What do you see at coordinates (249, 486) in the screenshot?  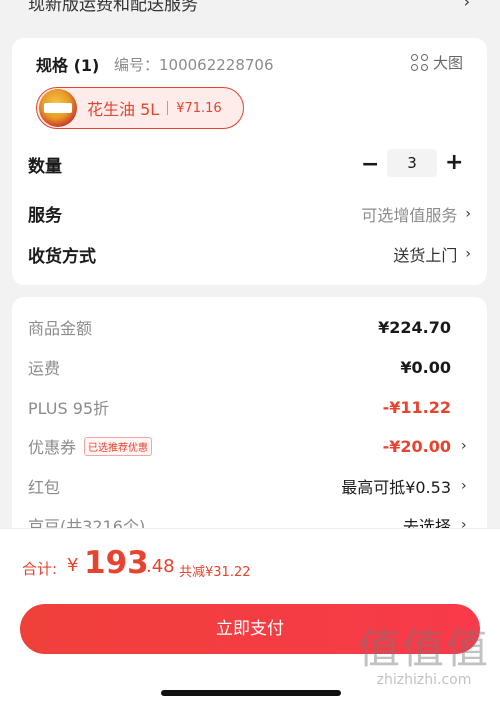 I see `price-row-red-packet: 红包 最高可抵¥0.53 ›` at bounding box center [249, 486].